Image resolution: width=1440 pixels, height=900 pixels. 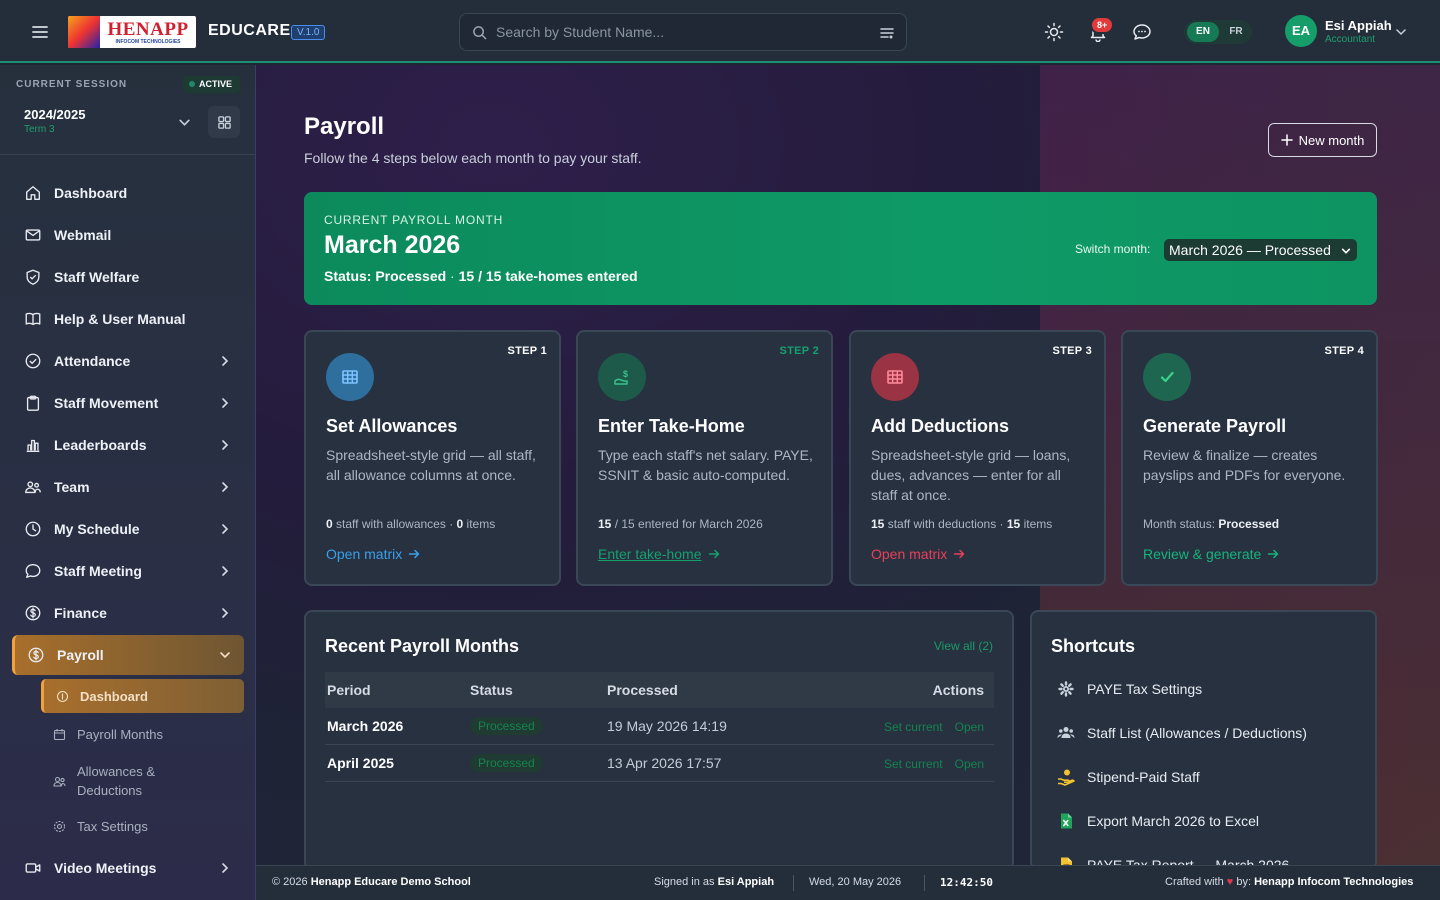 I want to click on calendar-icon, so click(x=59, y=734).